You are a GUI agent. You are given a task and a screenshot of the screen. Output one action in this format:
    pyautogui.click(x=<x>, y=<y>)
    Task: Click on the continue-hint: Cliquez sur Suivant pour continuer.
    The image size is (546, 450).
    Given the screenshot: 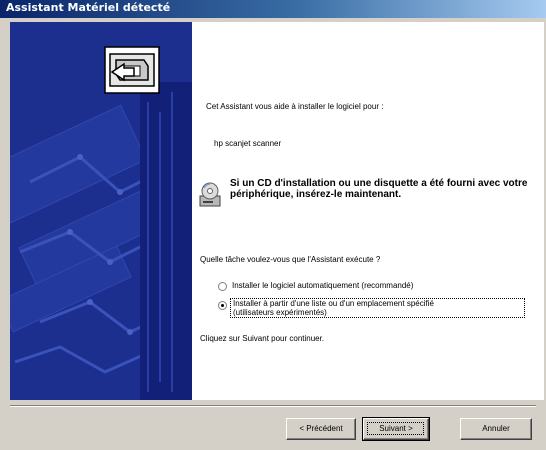 What is the action you would take?
    pyautogui.click(x=262, y=338)
    